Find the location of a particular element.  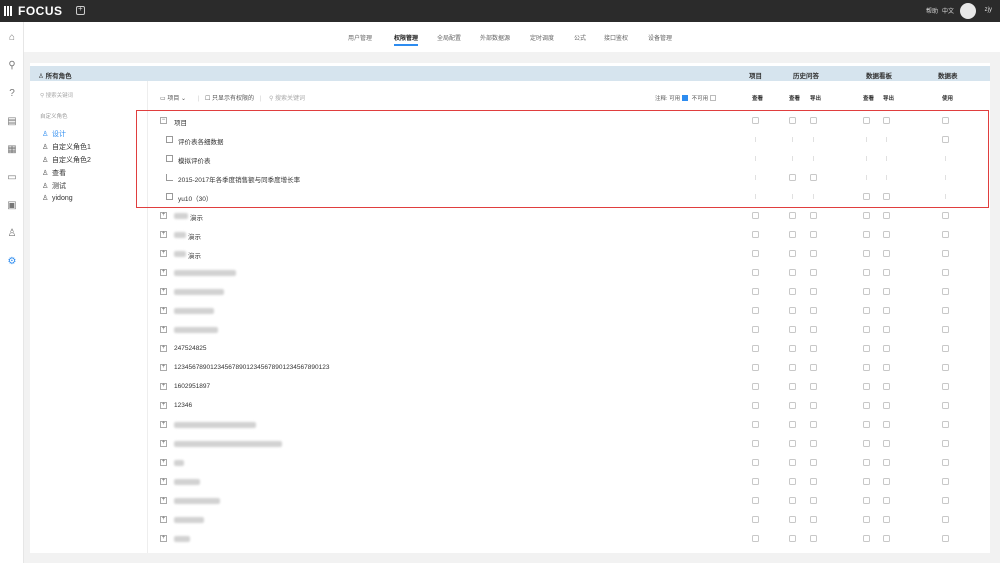

help-circle-icon: ? is located at coordinates (12, 94).